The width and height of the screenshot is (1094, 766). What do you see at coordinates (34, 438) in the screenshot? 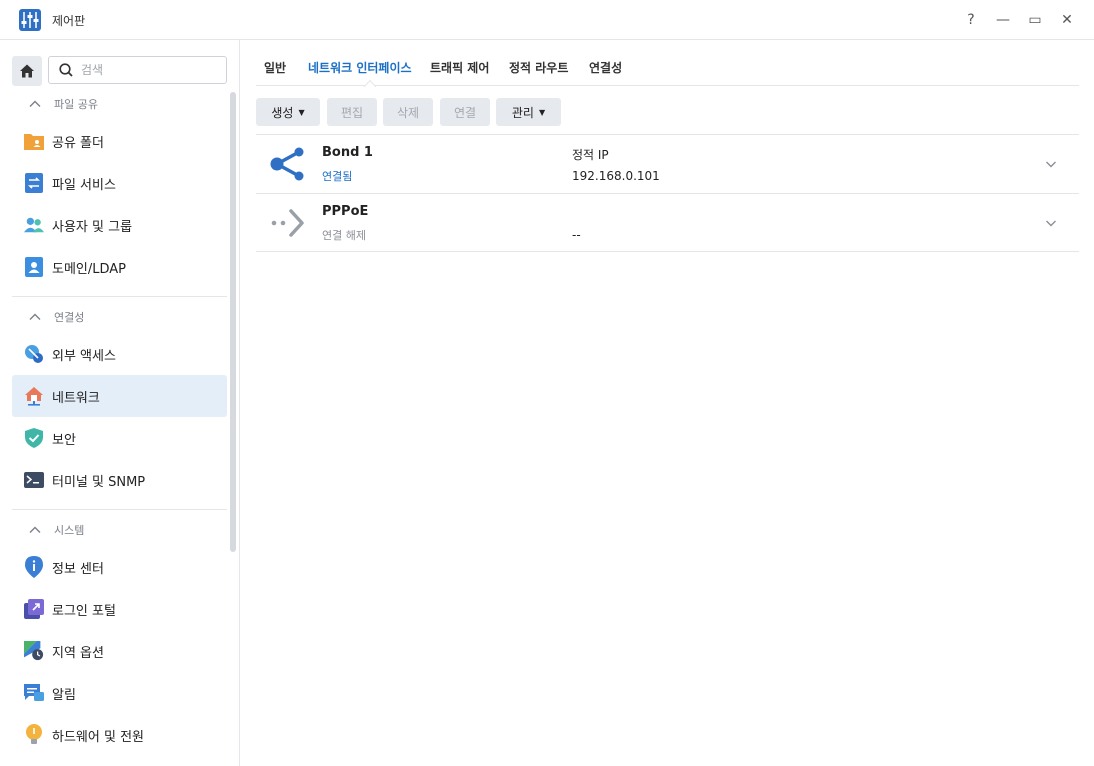
I see `security-shield-icon` at bounding box center [34, 438].